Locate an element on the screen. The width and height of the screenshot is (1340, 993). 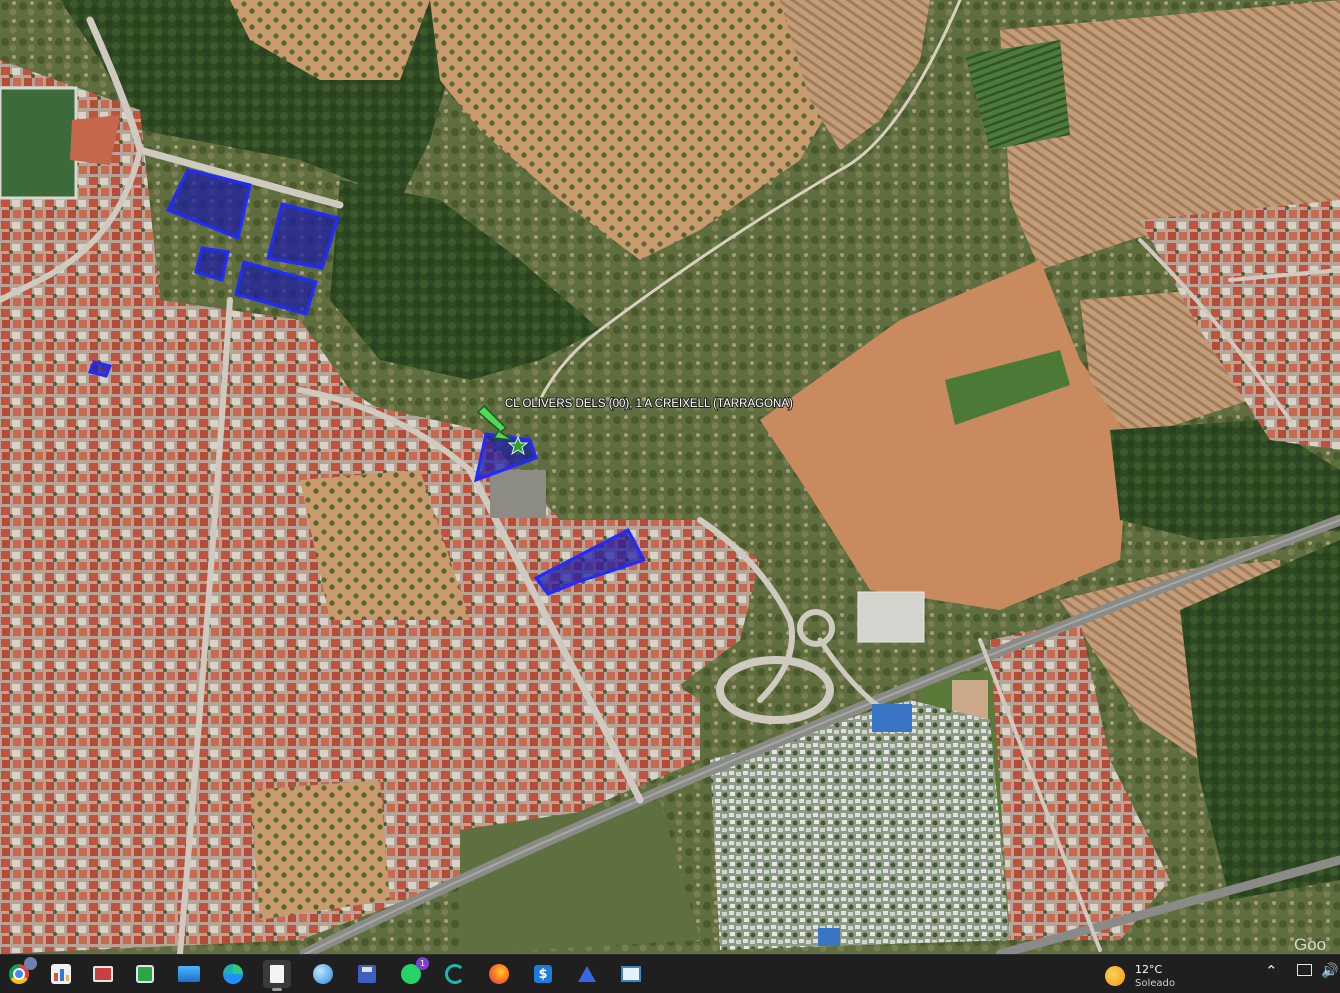
chevron-up-icon: ⌃ is located at coordinates (1271, 971).